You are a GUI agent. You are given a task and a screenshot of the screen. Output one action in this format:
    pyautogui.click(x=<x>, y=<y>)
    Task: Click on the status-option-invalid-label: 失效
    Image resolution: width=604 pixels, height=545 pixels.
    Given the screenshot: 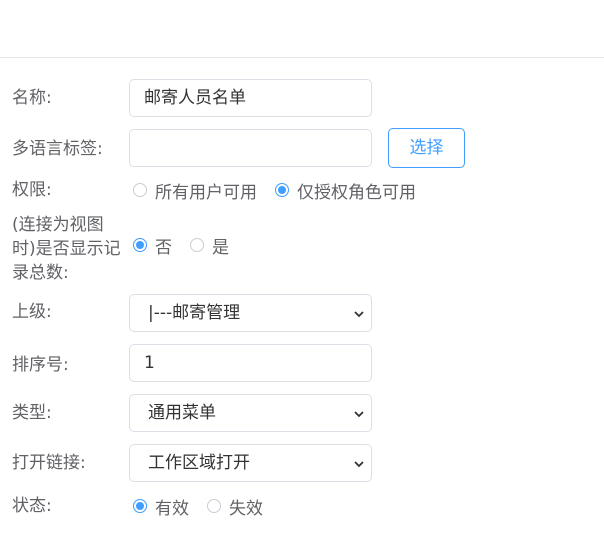 What is the action you would take?
    pyautogui.click(x=246, y=508)
    